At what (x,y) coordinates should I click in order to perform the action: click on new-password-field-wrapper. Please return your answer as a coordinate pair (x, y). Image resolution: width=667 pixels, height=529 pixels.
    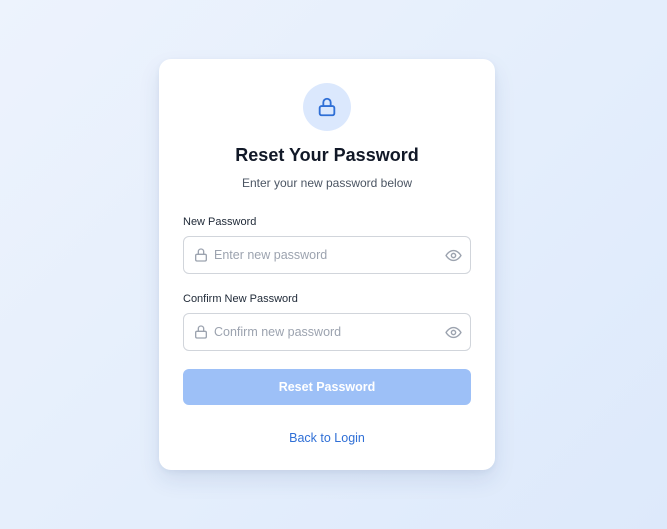
    Looking at the image, I should click on (327, 255).